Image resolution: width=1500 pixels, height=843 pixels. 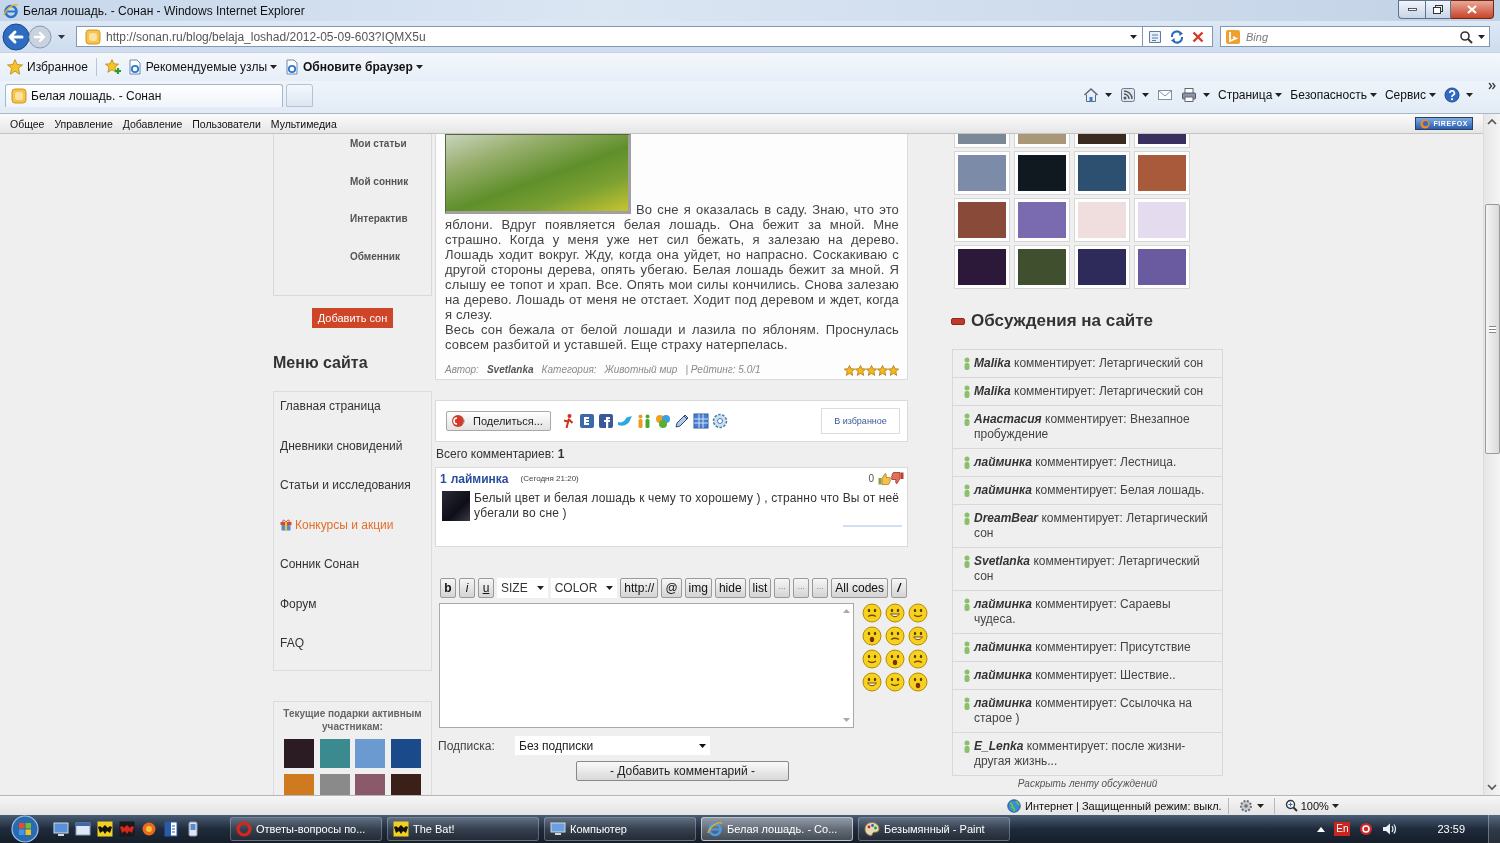 I want to click on document-icon, so click(x=171, y=829).